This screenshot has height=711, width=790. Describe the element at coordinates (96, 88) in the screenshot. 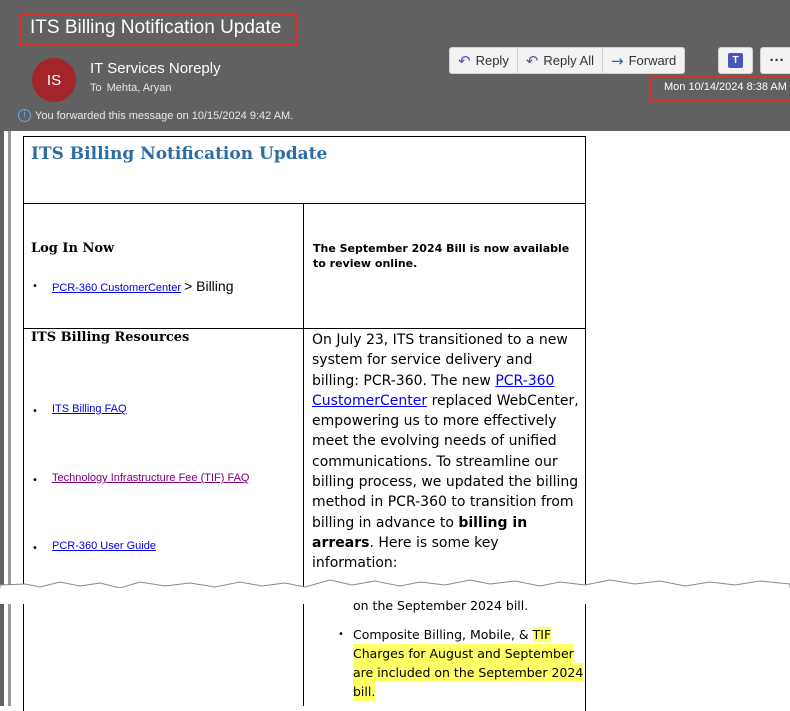

I see `to-label: To` at that location.